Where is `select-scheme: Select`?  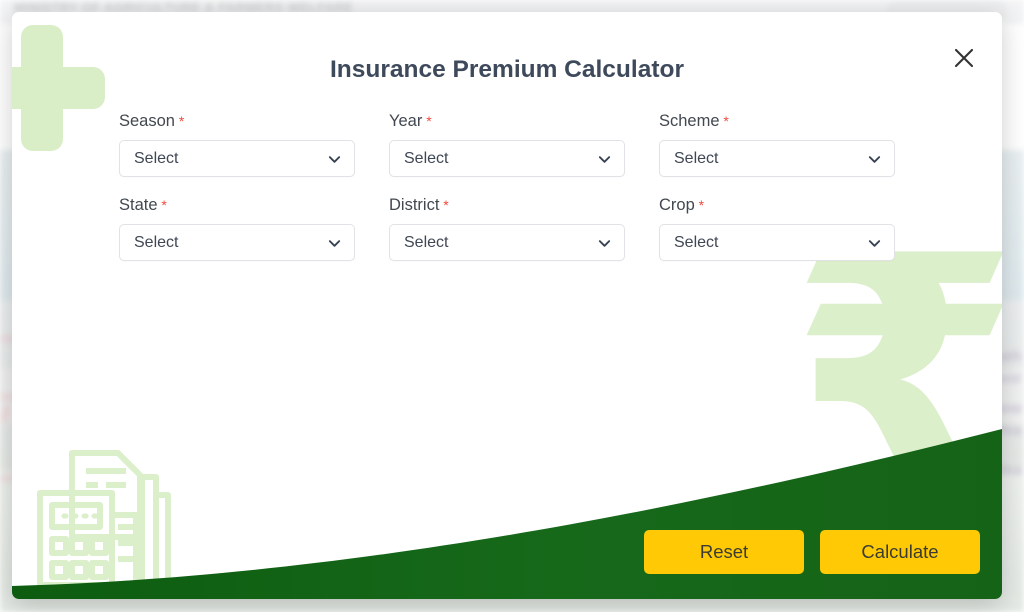
select-scheme: Select is located at coordinates (777, 158).